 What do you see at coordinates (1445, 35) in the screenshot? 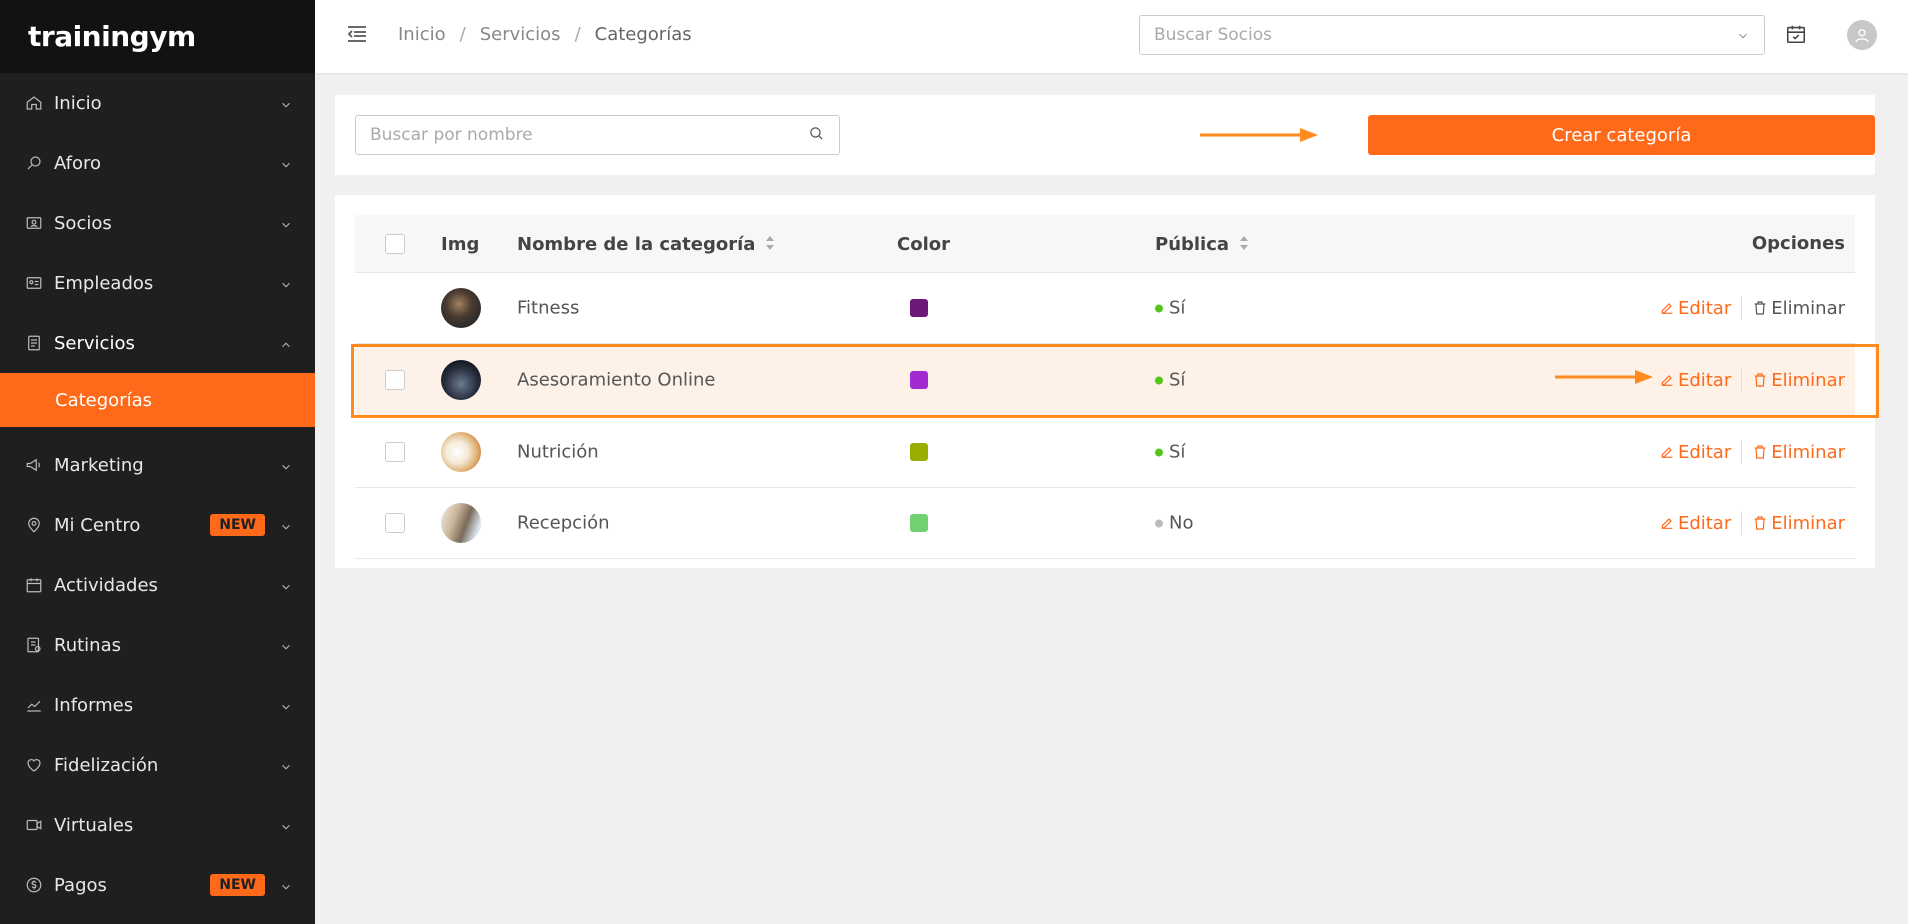
I see `search-socios-input` at bounding box center [1445, 35].